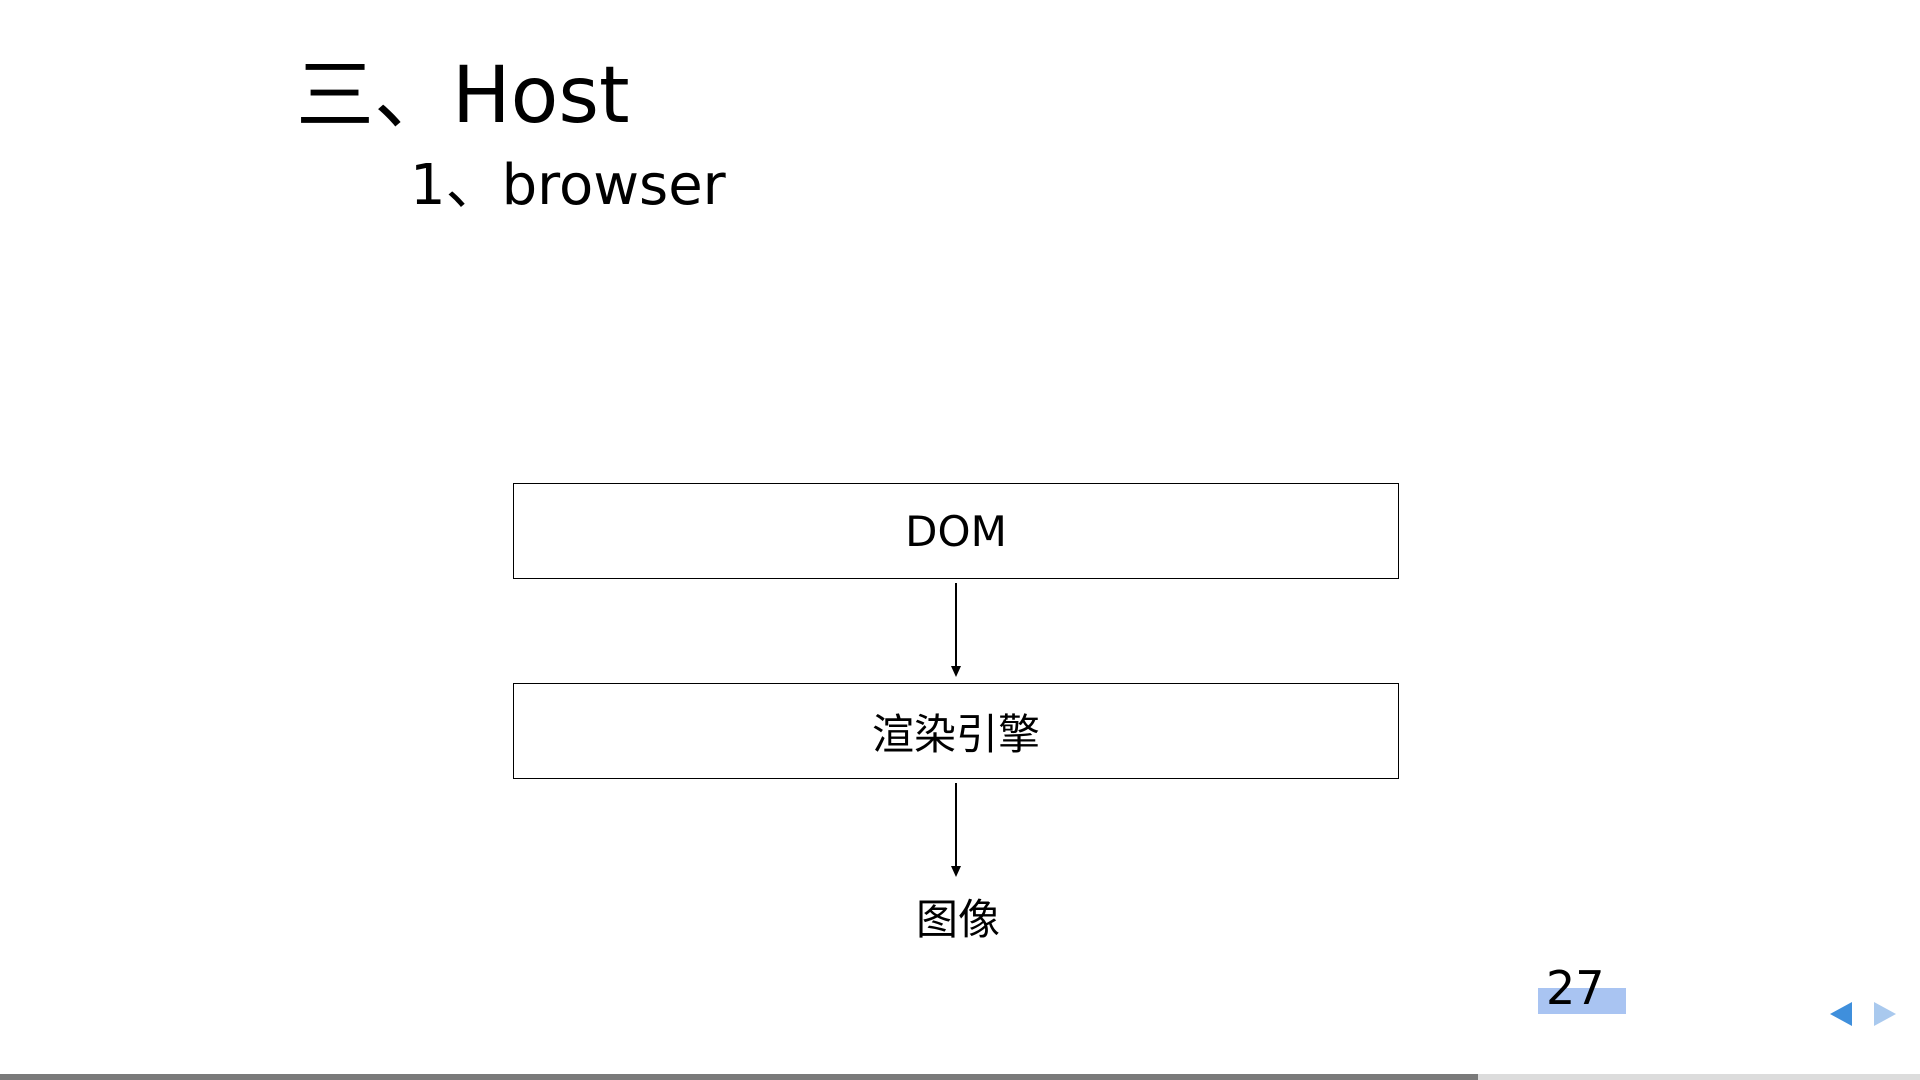 The image size is (1920, 1080). I want to click on triangle-left-icon, so click(1841, 1014).